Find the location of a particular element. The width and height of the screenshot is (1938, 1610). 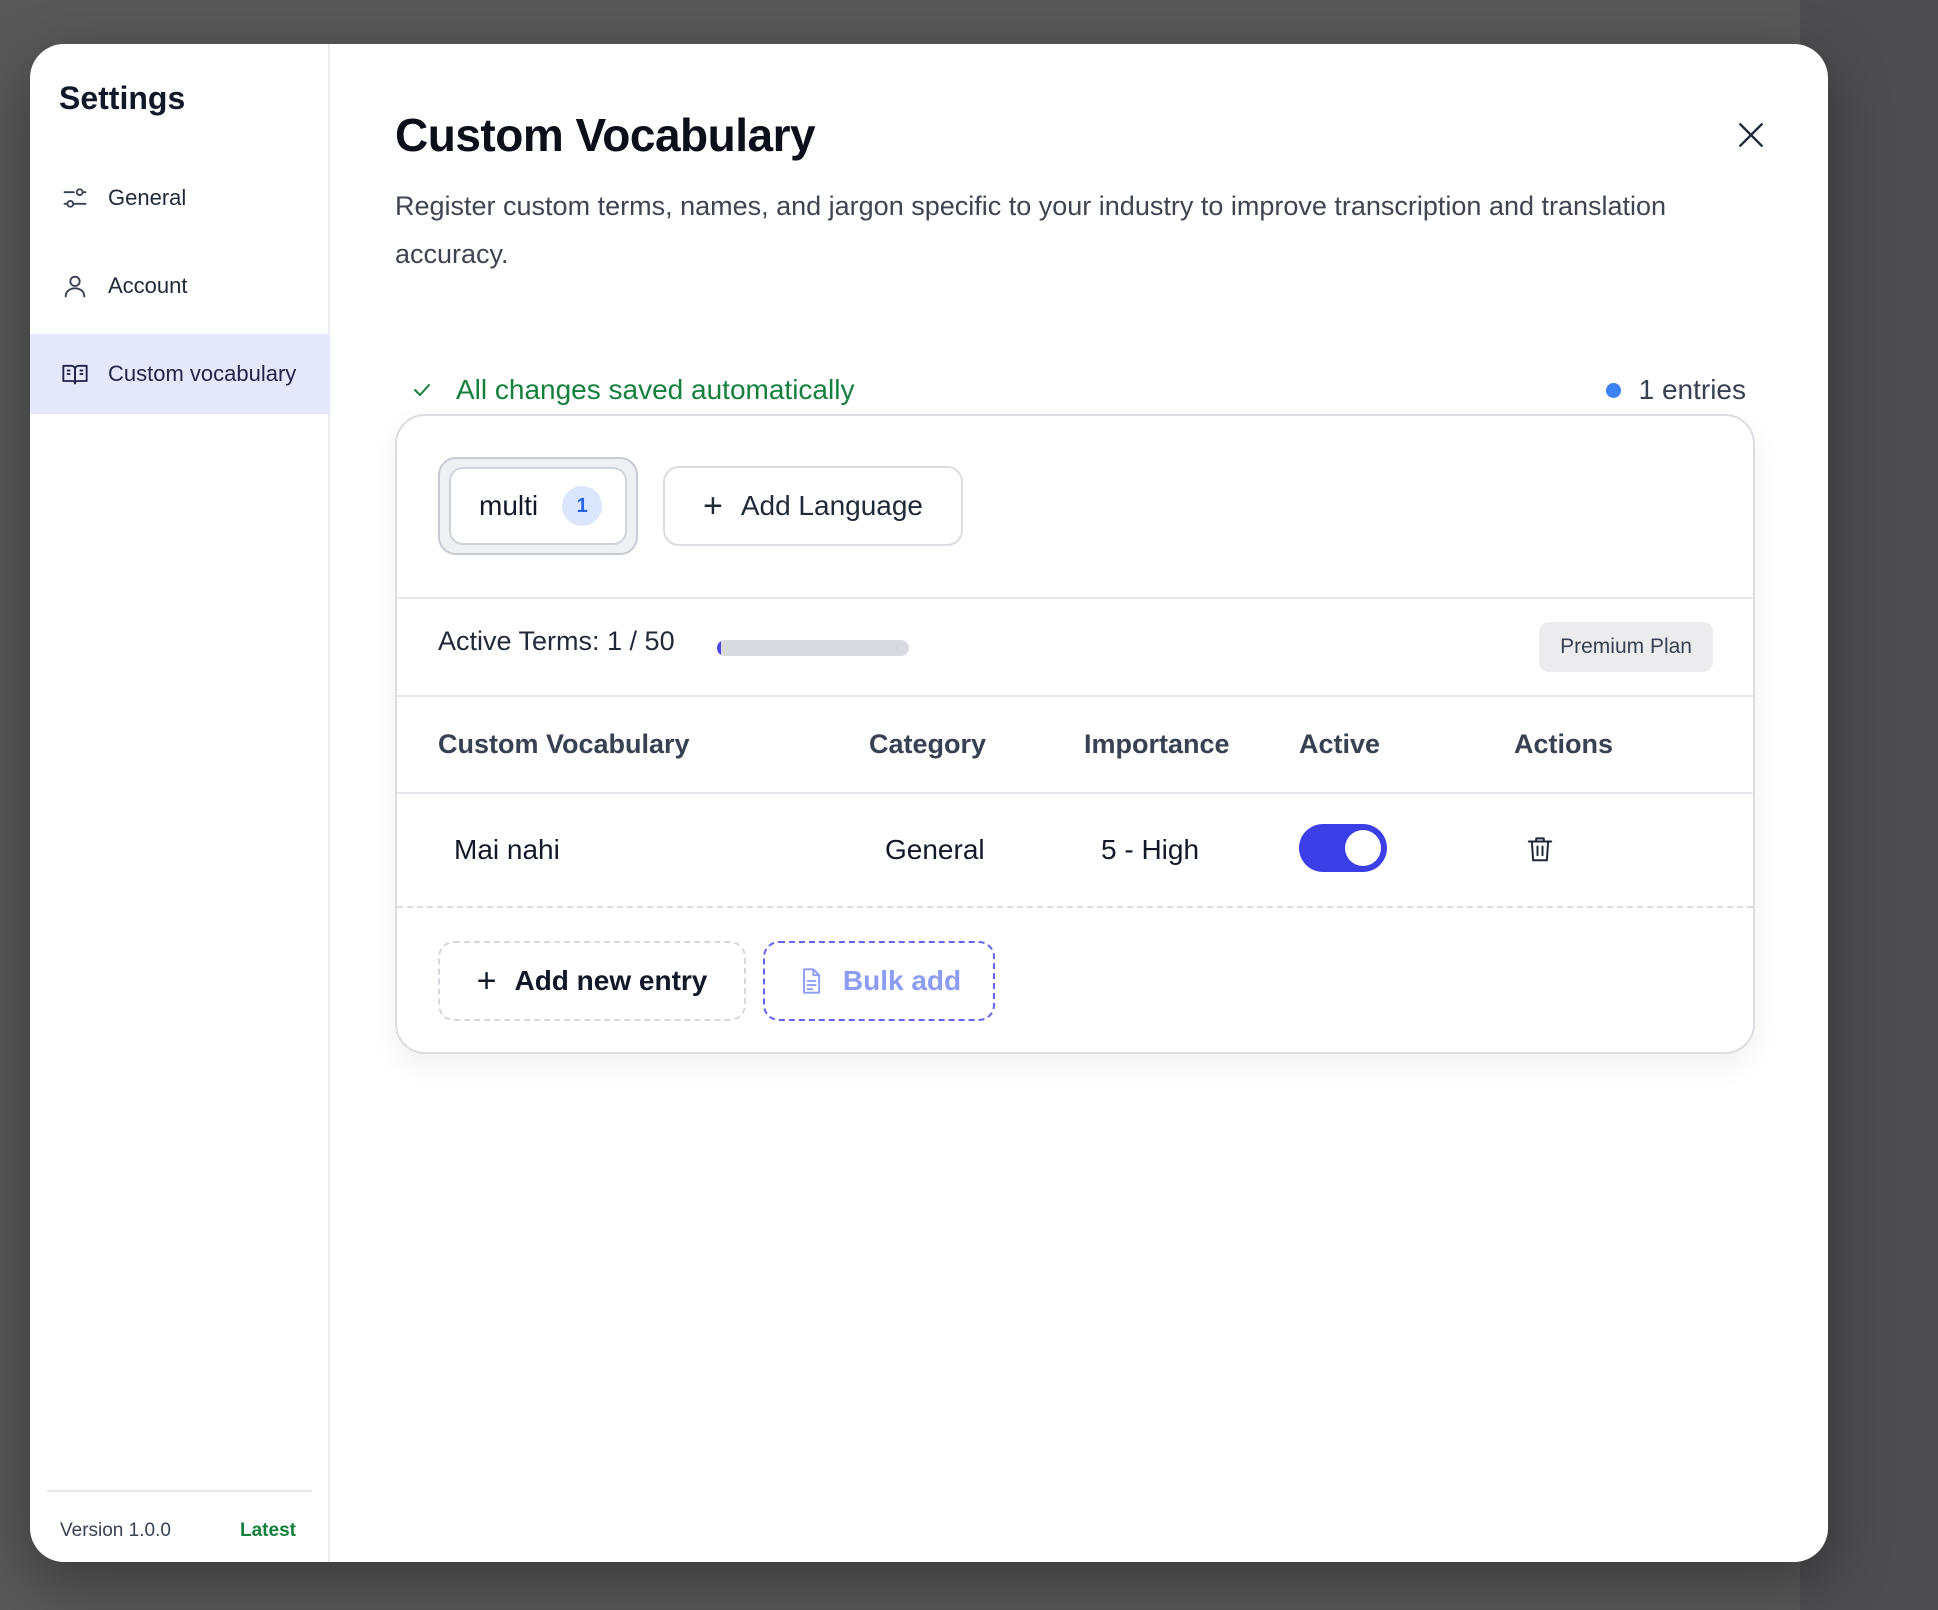

close-button is located at coordinates (1751, 135).